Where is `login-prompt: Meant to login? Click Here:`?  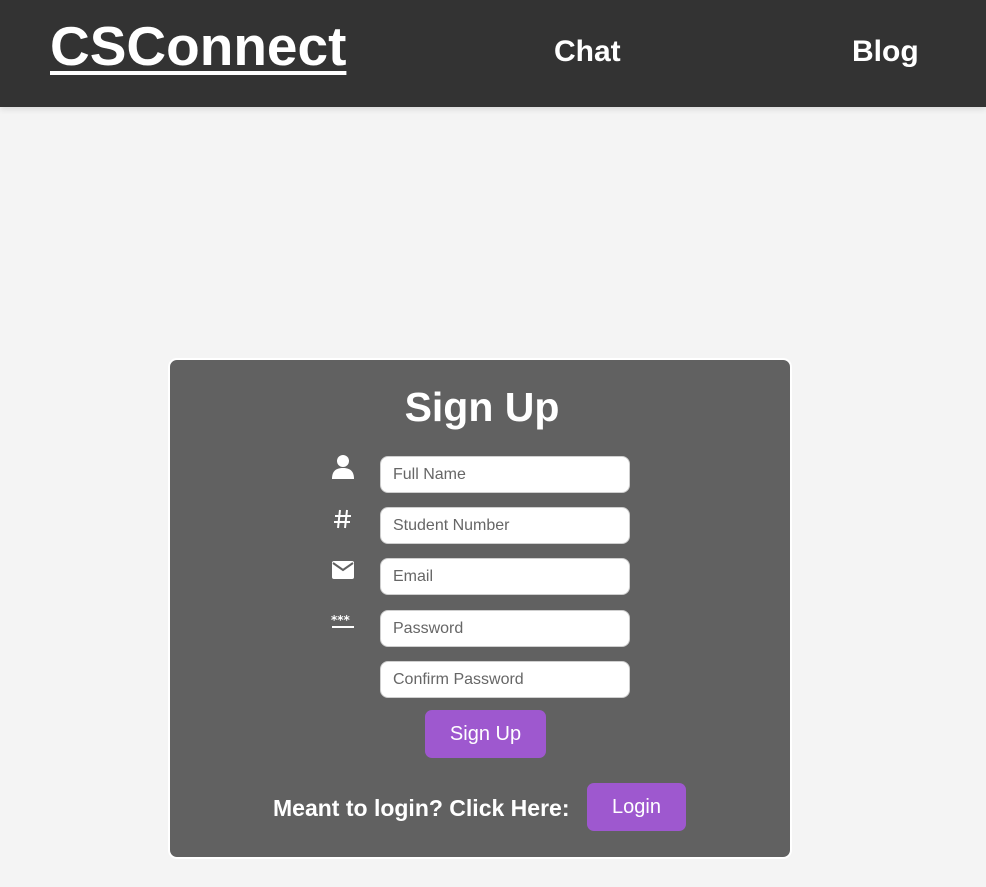 login-prompt: Meant to login? Click Here: is located at coordinates (421, 808).